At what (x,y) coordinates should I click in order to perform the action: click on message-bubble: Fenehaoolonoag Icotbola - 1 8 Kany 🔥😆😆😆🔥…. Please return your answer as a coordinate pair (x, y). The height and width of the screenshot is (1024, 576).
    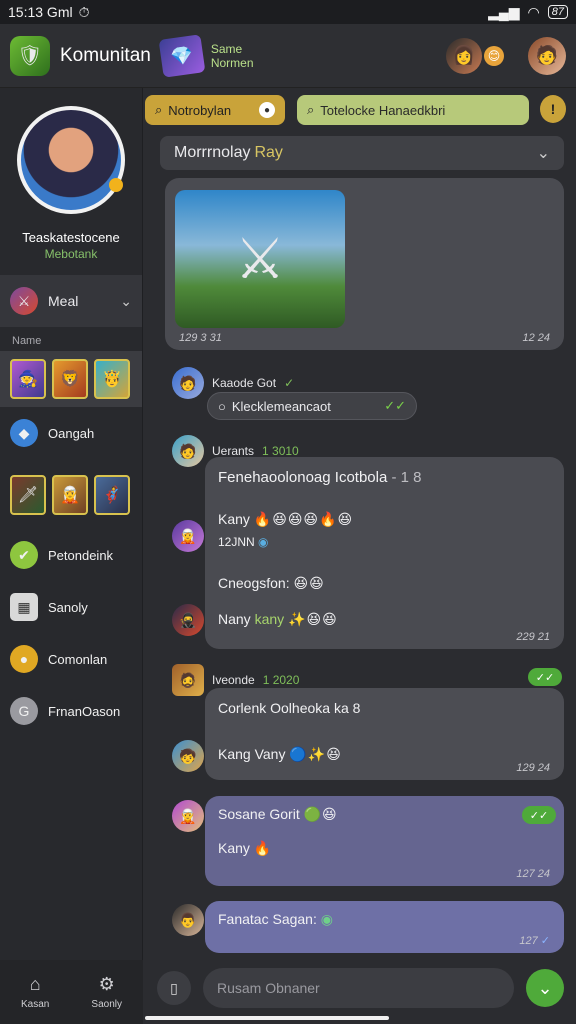
    Looking at the image, I should click on (384, 553).